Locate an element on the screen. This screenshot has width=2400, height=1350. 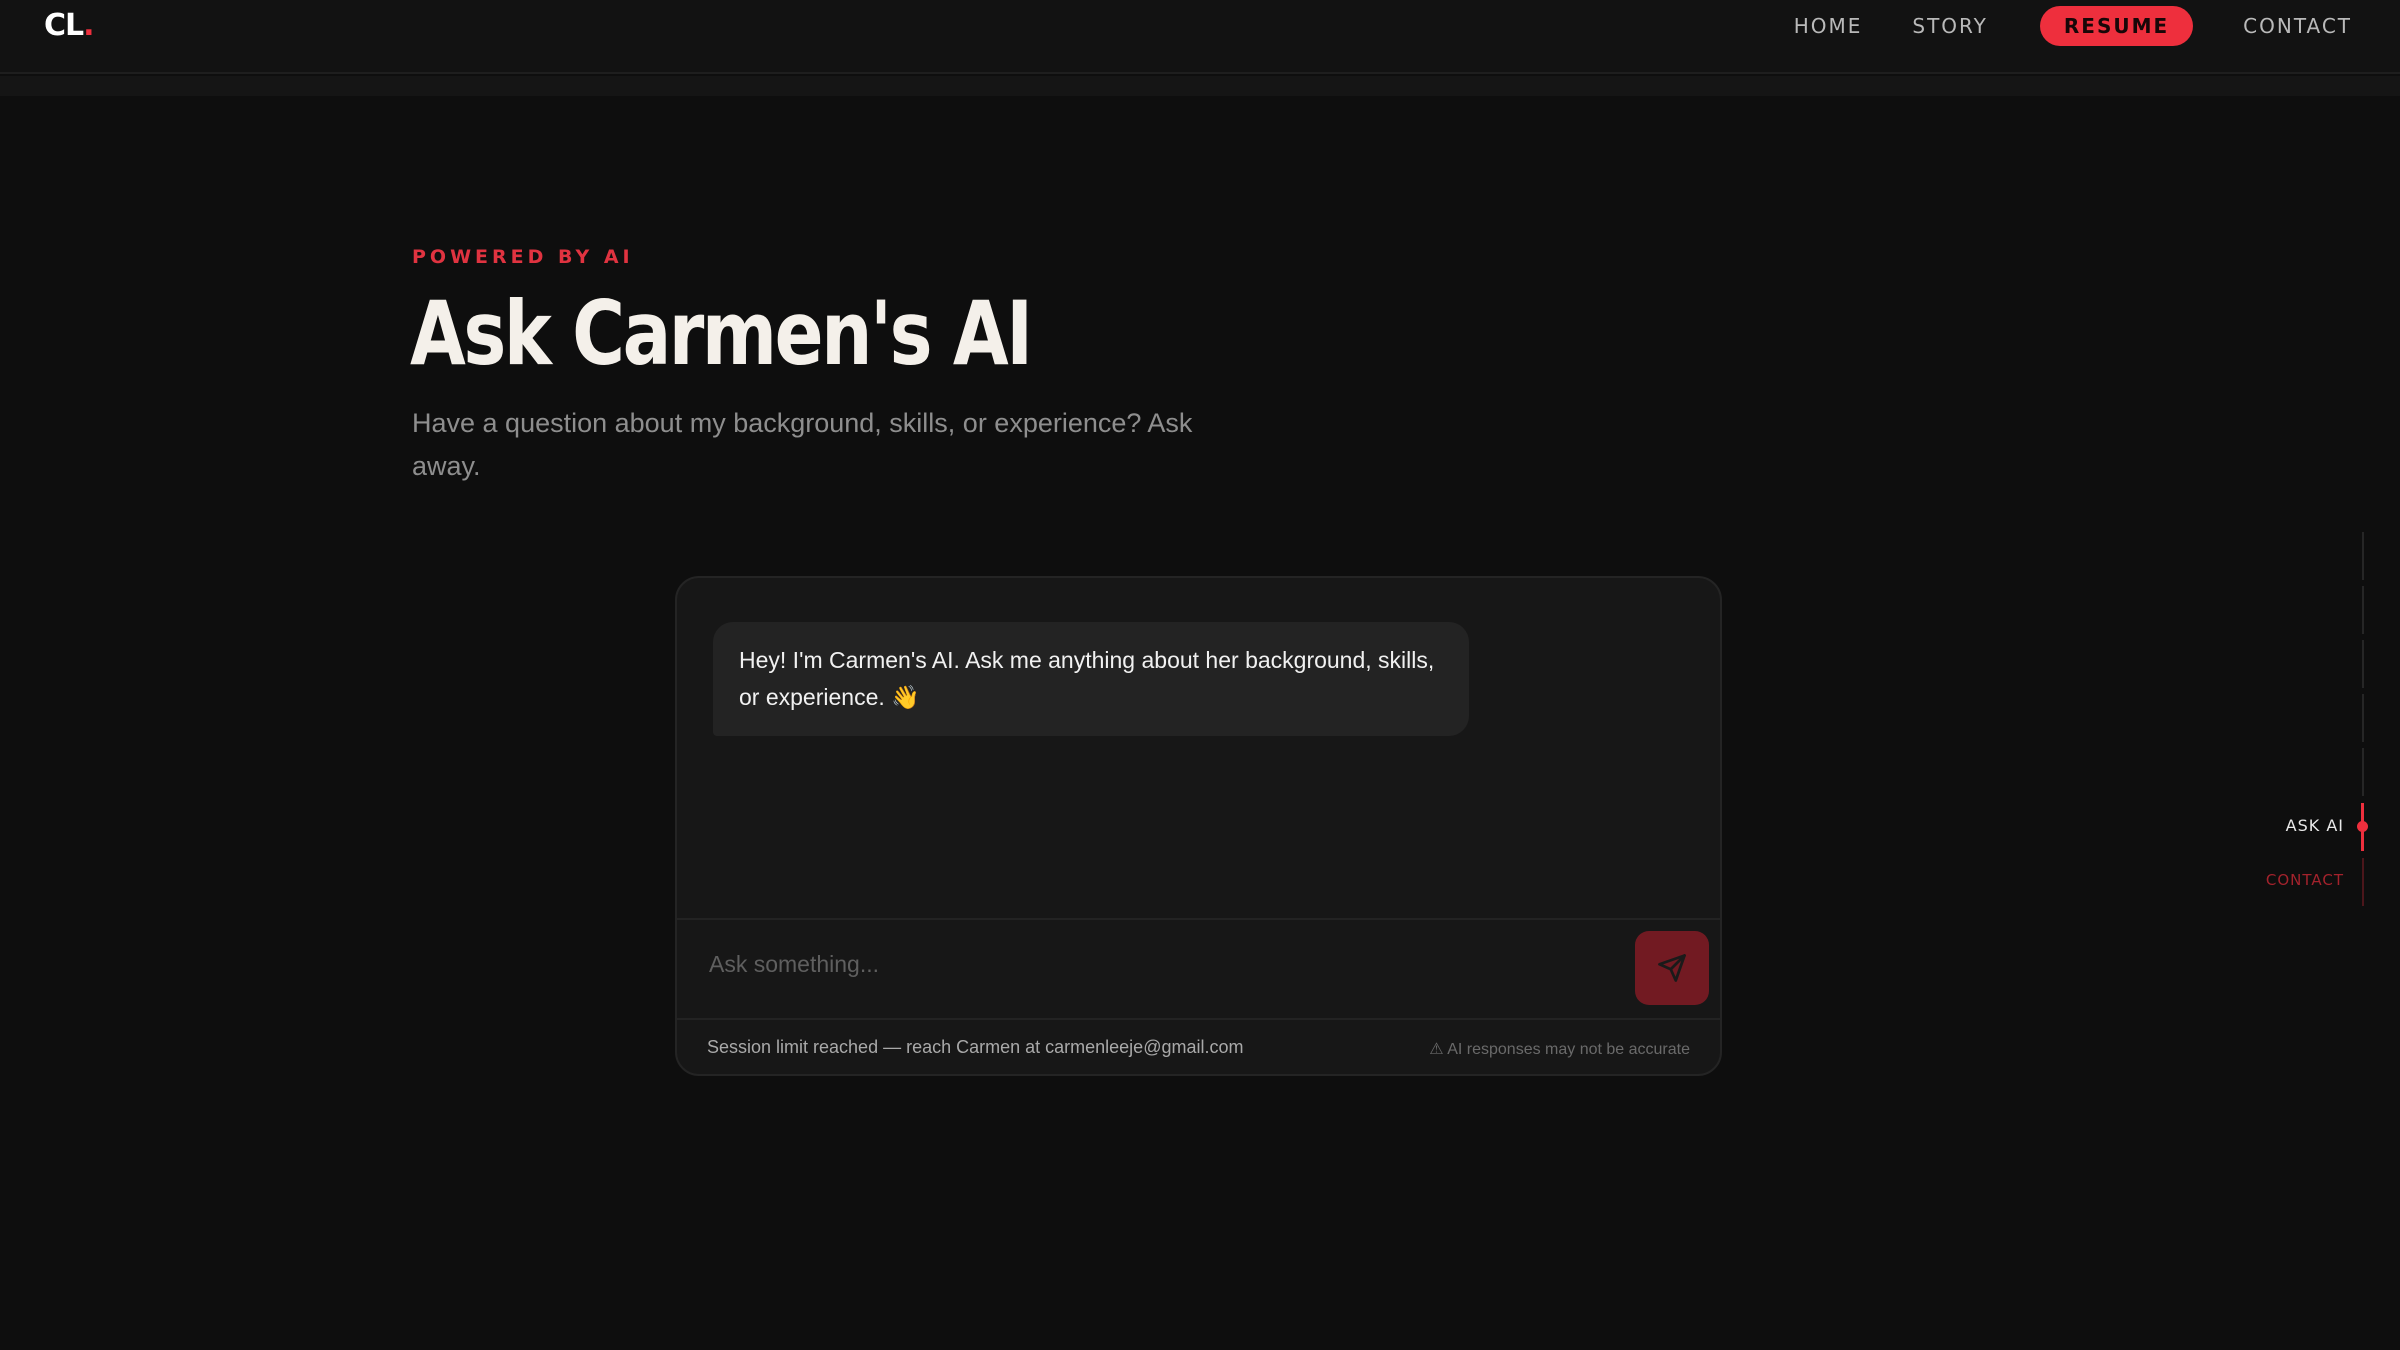
side-nav-active-dot is located at coordinates (2362, 826).